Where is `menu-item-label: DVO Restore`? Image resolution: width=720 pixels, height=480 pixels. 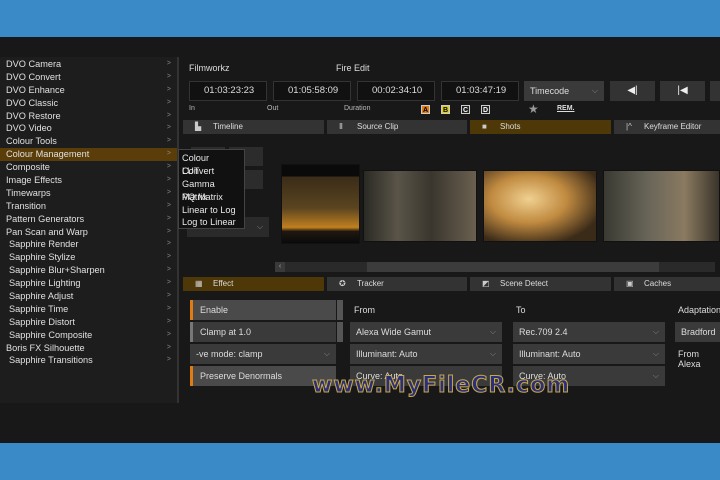
menu-item-label: DVO Restore is located at coordinates (33, 115).